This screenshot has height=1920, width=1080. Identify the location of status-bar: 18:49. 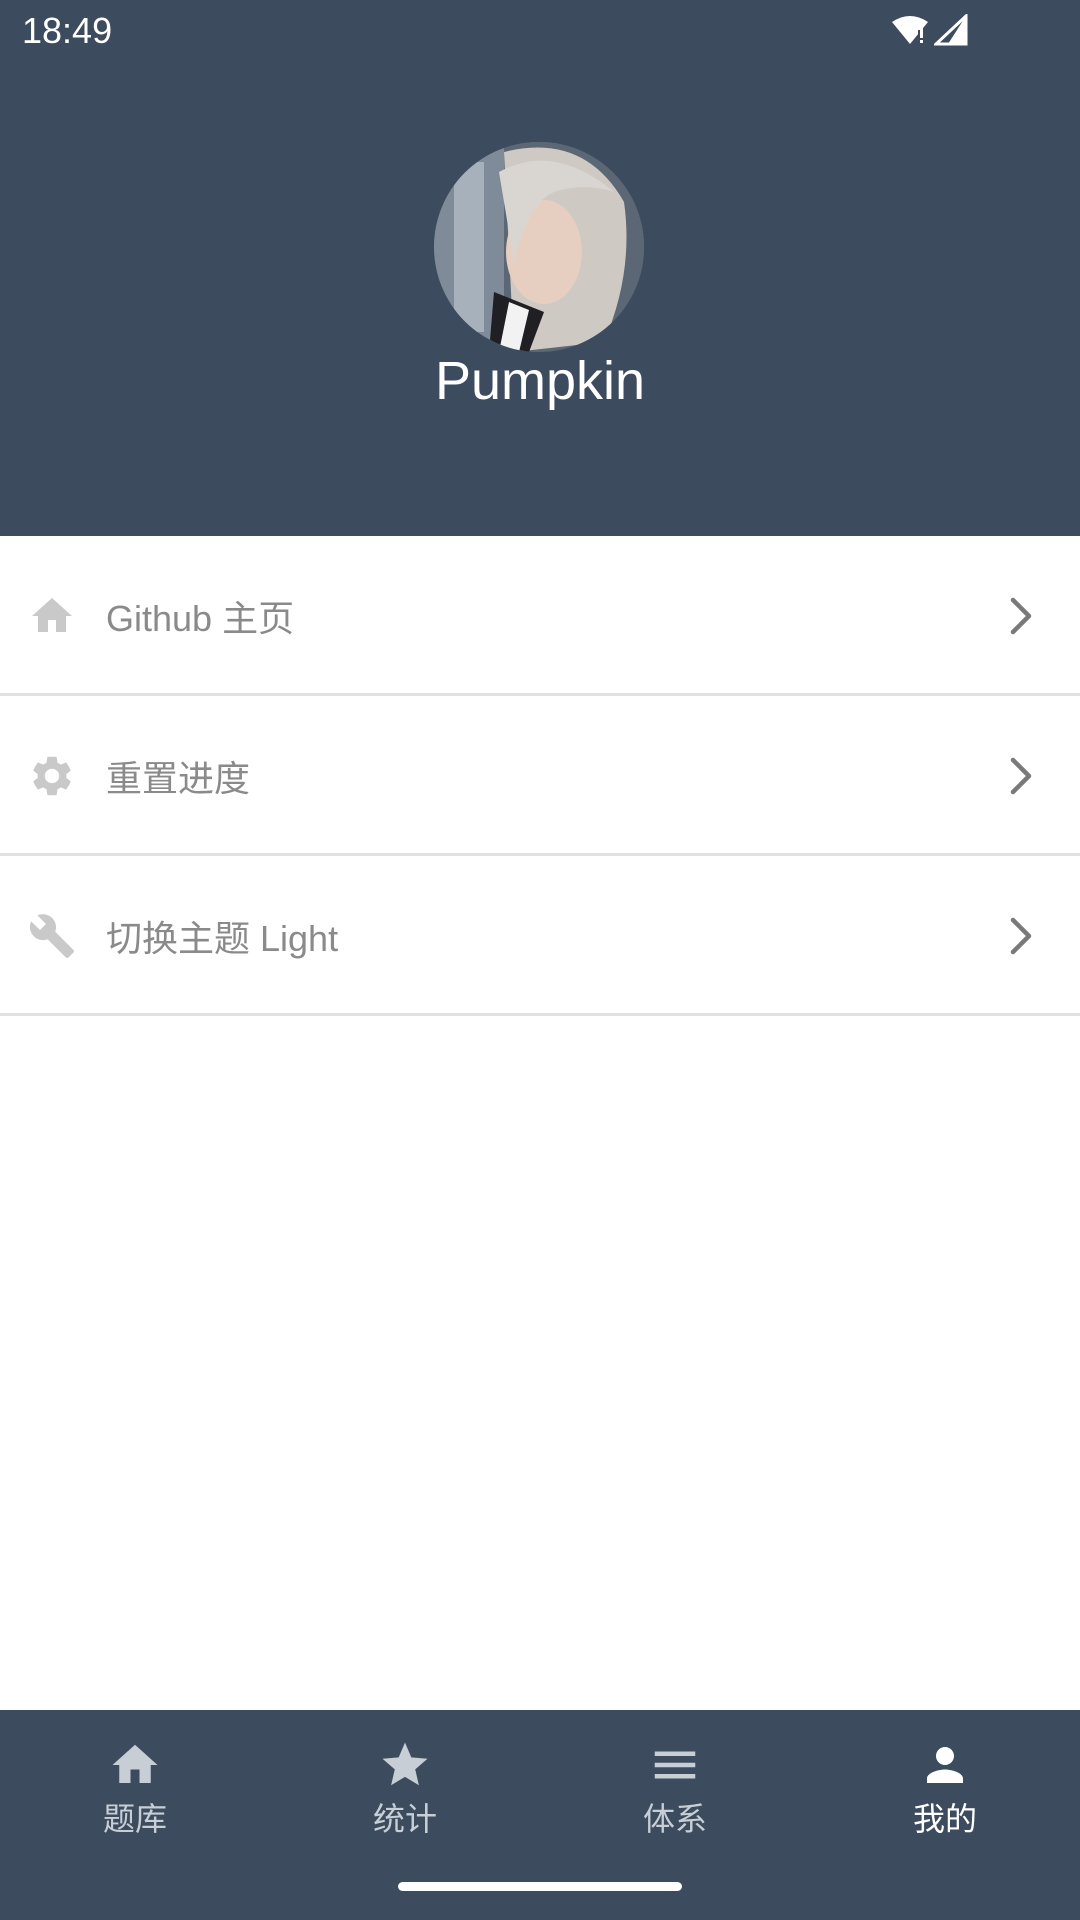
(540, 32).